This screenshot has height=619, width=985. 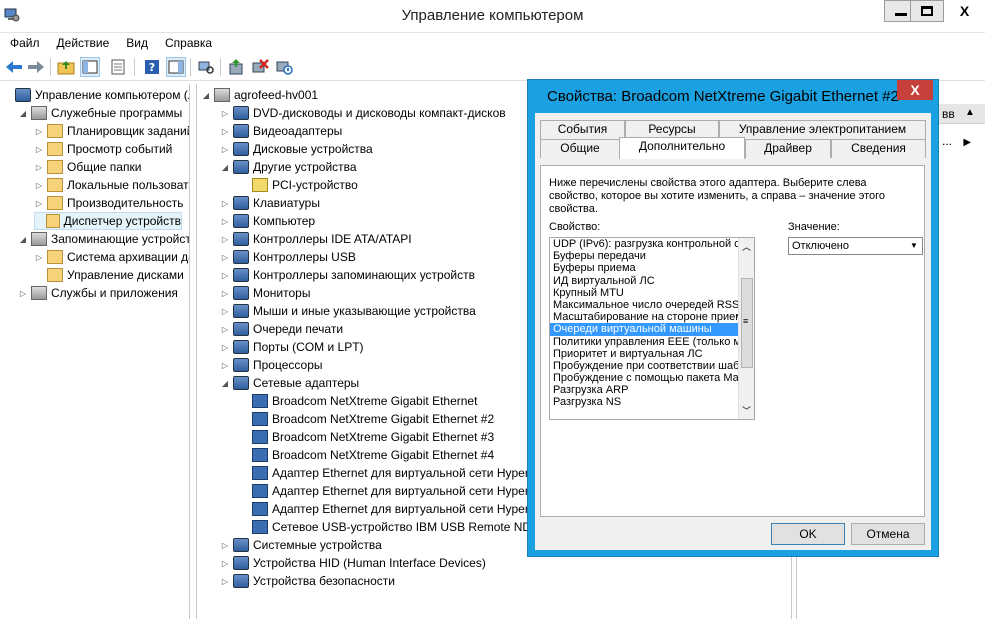 What do you see at coordinates (296, 149) in the screenshot?
I see `device-tree-item: ▷ Дисковые устройства` at bounding box center [296, 149].